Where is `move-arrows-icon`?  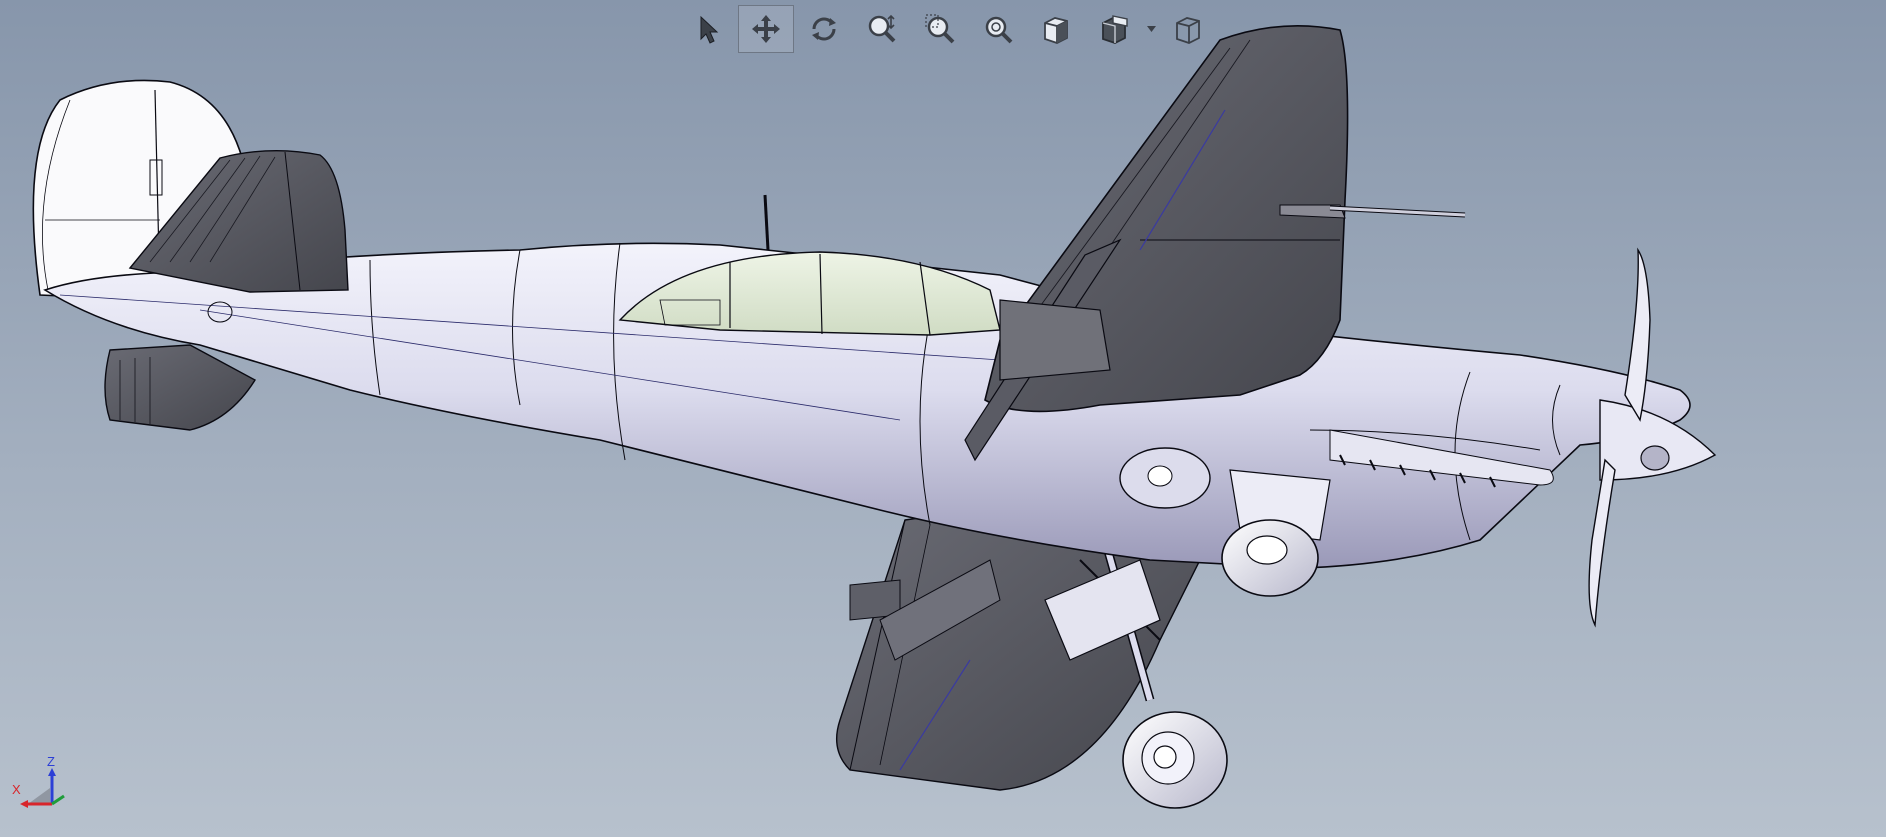 move-arrows-icon is located at coordinates (766, 29).